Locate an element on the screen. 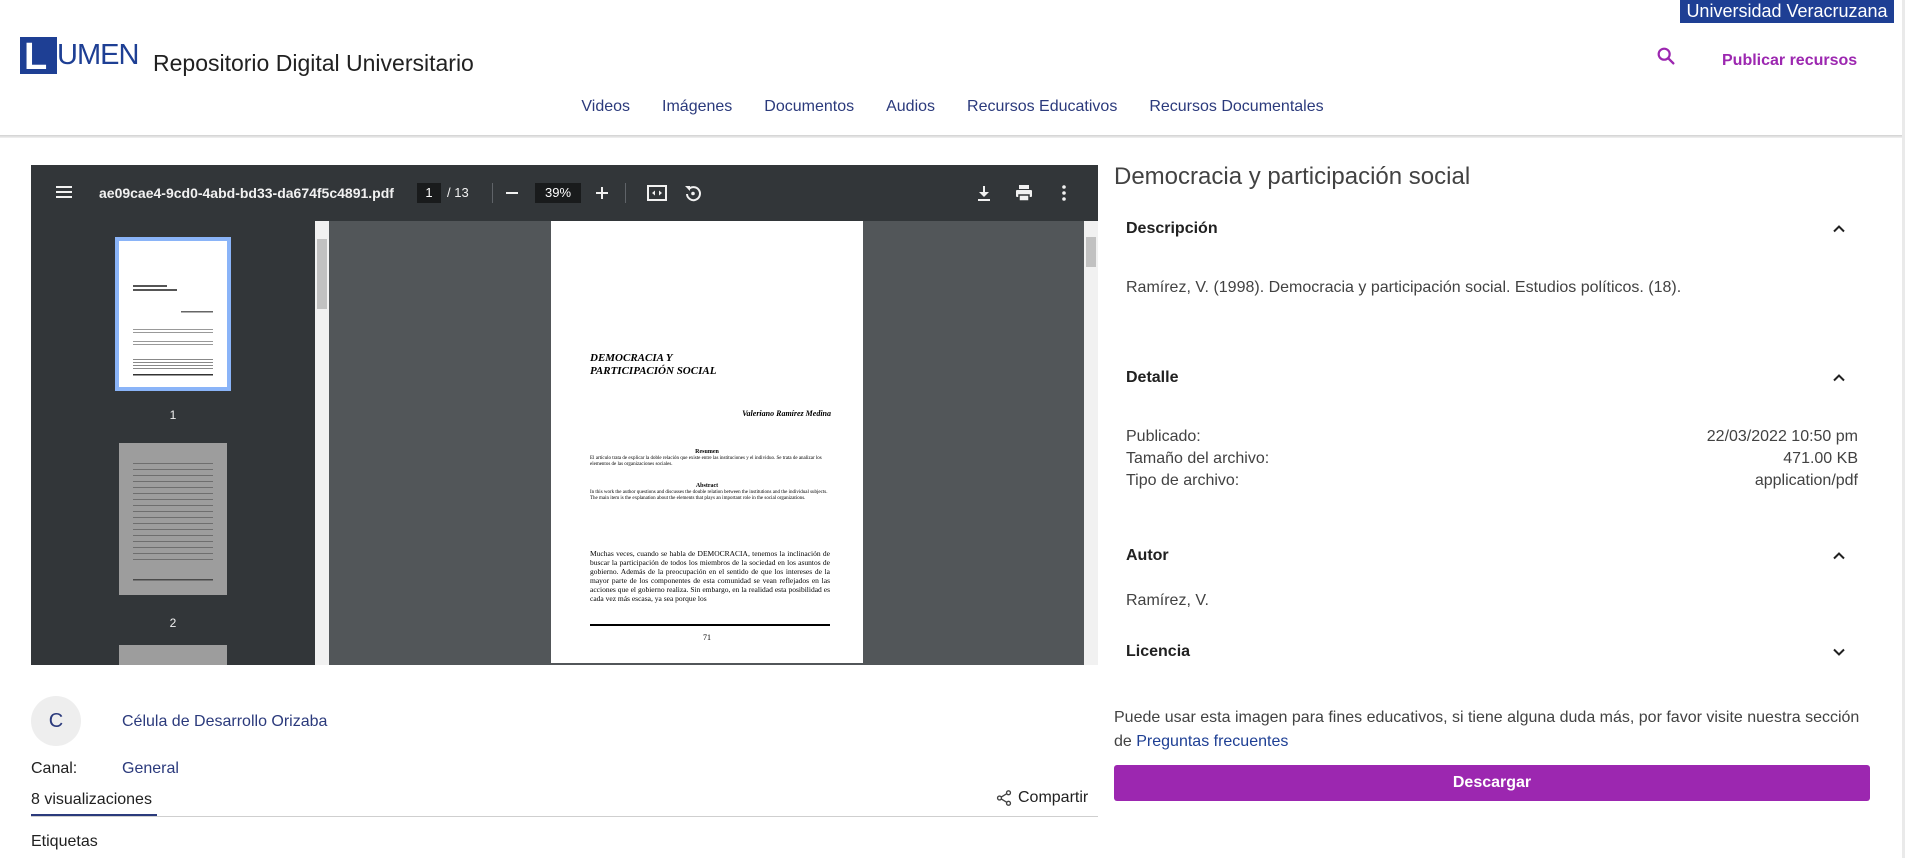 Image resolution: width=1905 pixels, height=858 pixels. published-value: 22/03/2022 10:50 pm is located at coordinates (1782, 436).